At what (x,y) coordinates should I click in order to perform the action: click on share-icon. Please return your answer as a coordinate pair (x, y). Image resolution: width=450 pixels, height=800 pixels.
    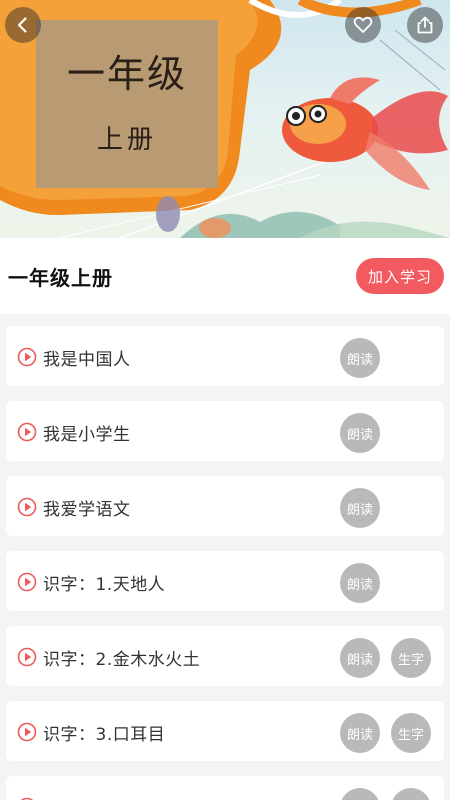
    Looking at the image, I should click on (425, 25).